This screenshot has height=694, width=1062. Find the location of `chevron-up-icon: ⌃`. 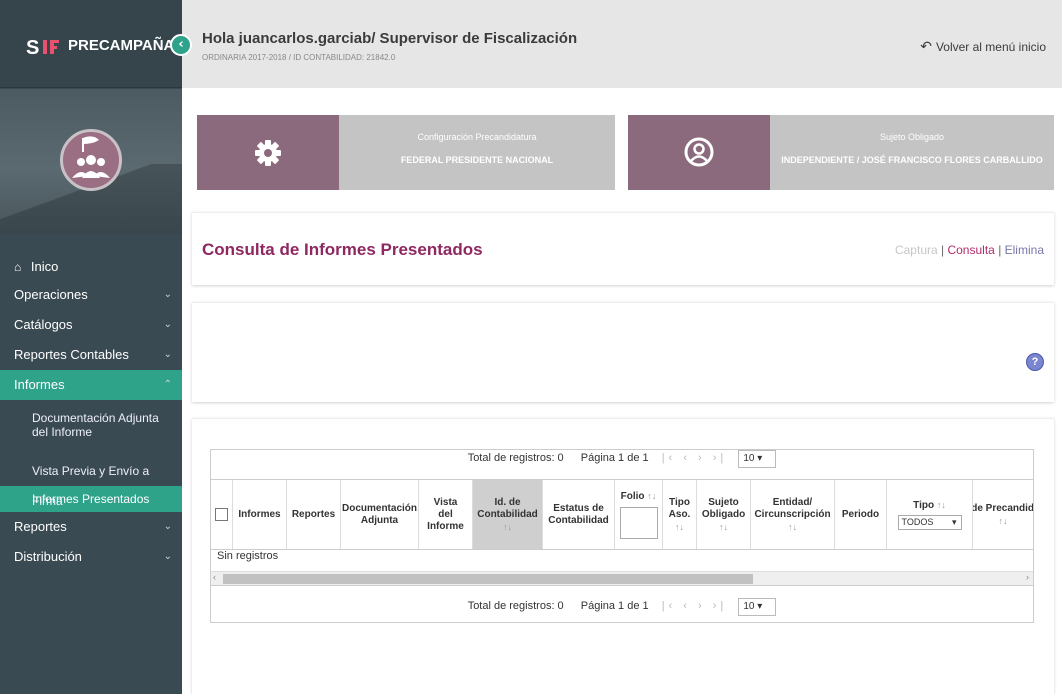

chevron-up-icon: ⌃ is located at coordinates (167, 384).